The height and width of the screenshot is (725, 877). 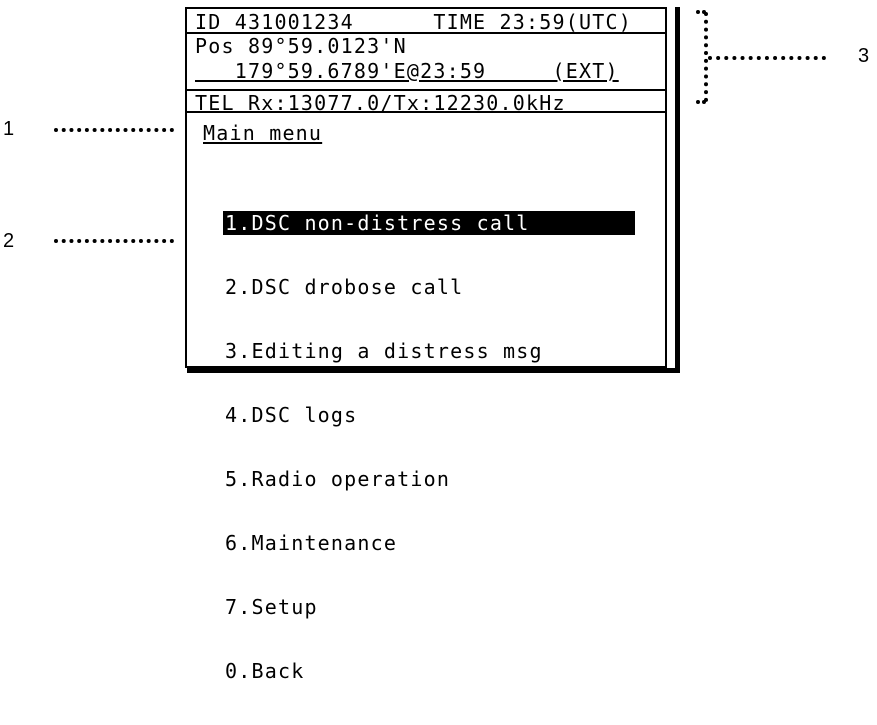 I want to click on menu-item-editing-distress-msg: 3.Editing a distress msg, so click(x=429, y=351).